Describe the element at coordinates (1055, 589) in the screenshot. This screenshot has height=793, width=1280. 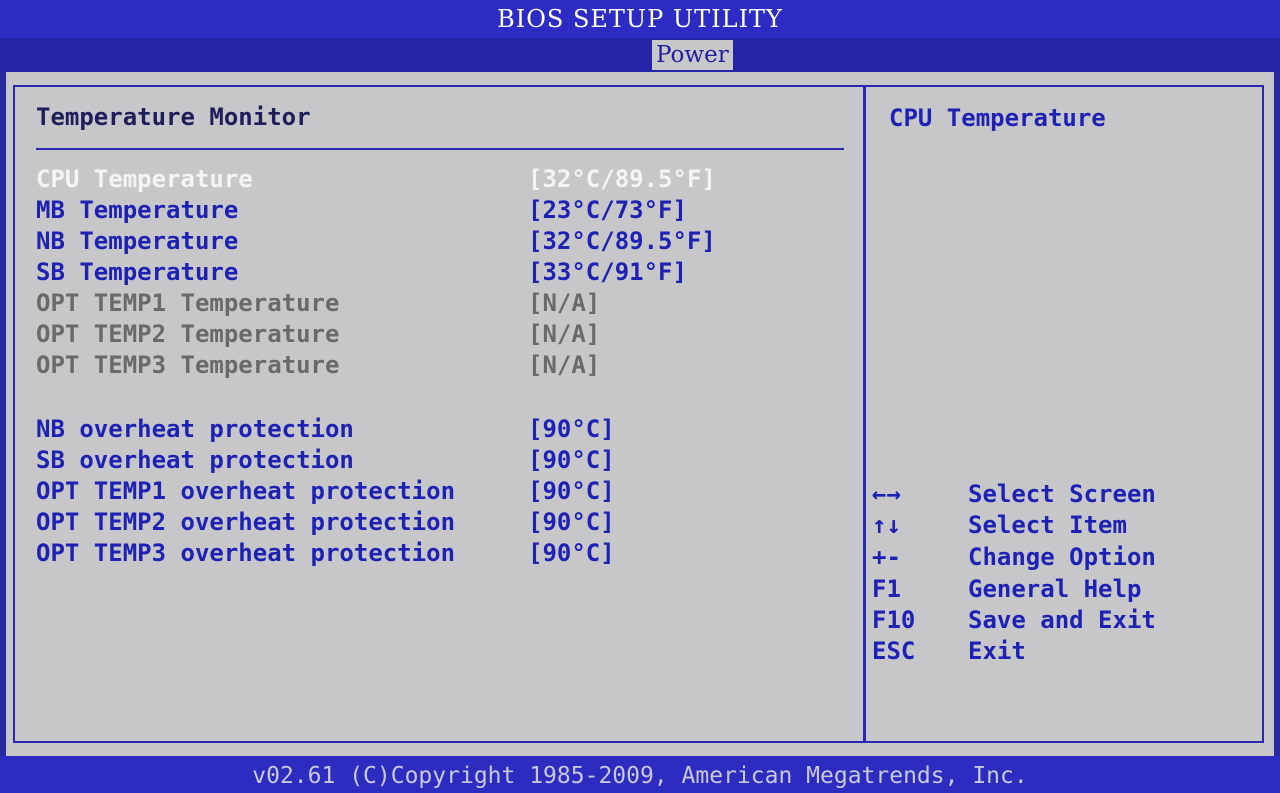
I see `key-hint-desc: General Help` at that location.